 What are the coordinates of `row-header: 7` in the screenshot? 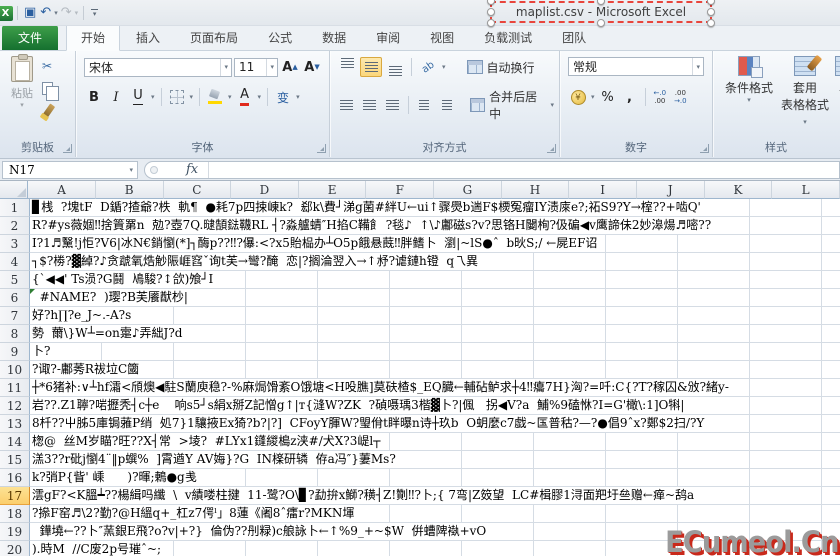 It's located at (15, 316).